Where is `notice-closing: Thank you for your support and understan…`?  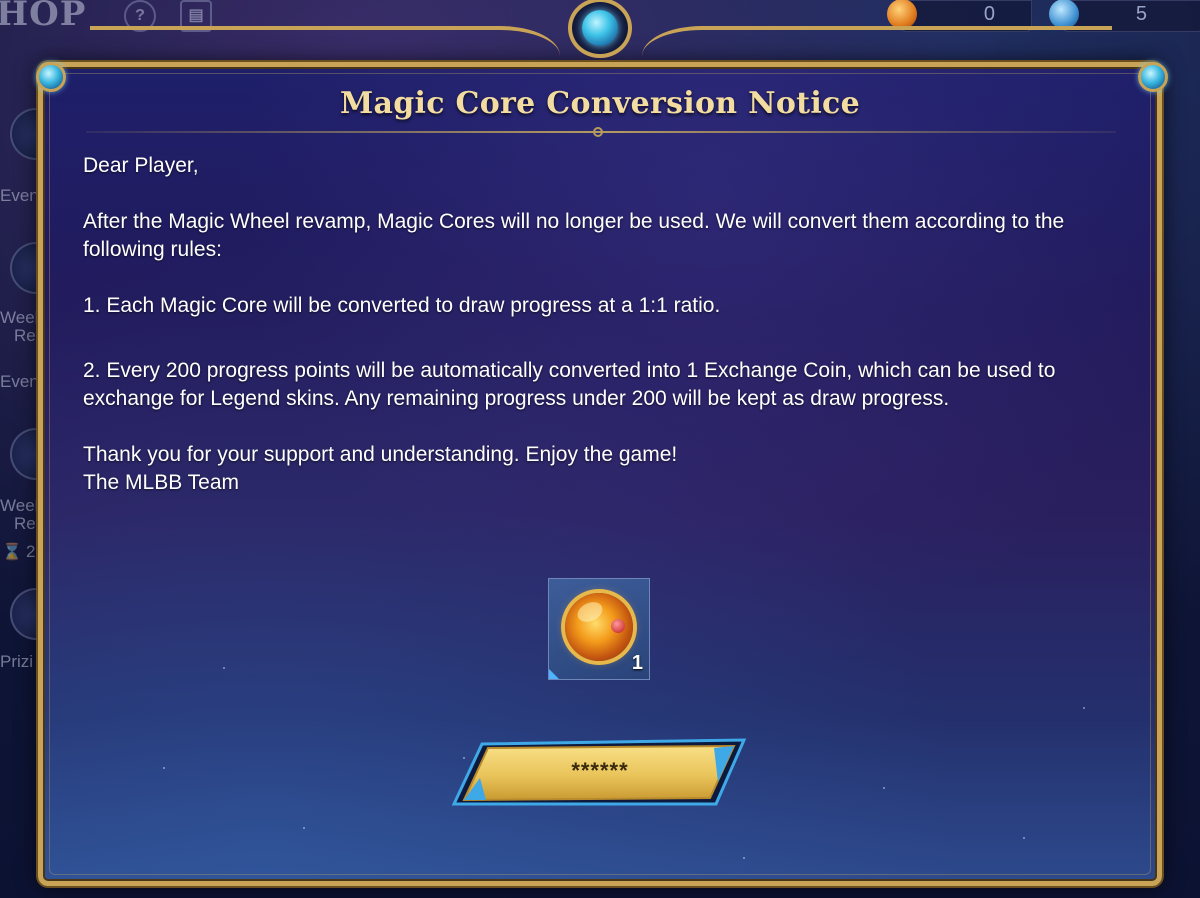 notice-closing: Thank you for your support and understan… is located at coordinates (380, 454).